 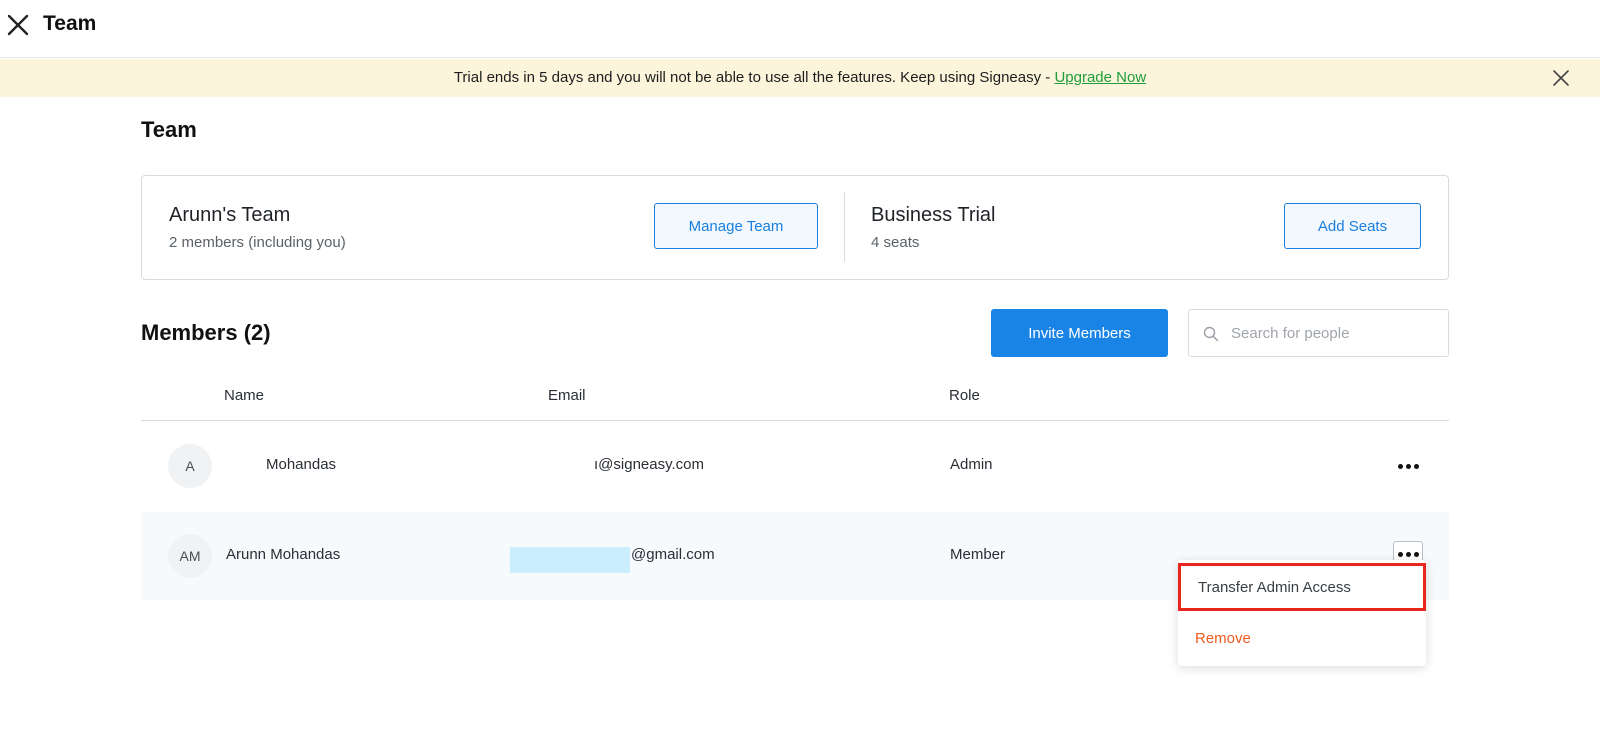 What do you see at coordinates (1100, 77) in the screenshot?
I see `upgrade-now-link: Upgrade Now` at bounding box center [1100, 77].